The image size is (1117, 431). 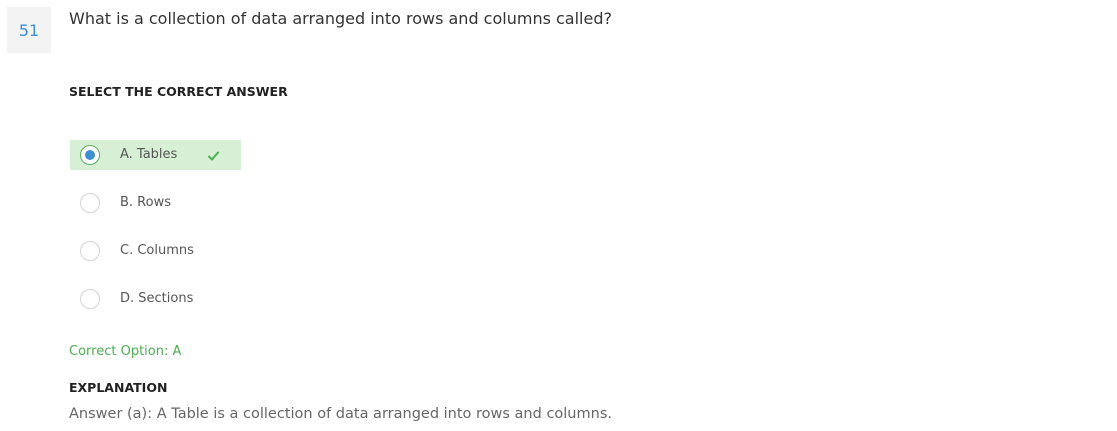 I want to click on option-d: D. Sections, so click(x=155, y=299).